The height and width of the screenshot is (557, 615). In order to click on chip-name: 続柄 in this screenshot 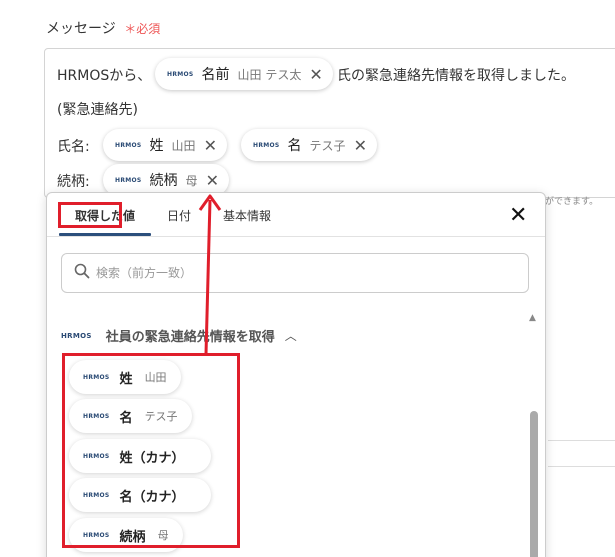, I will do `click(163, 181)`.